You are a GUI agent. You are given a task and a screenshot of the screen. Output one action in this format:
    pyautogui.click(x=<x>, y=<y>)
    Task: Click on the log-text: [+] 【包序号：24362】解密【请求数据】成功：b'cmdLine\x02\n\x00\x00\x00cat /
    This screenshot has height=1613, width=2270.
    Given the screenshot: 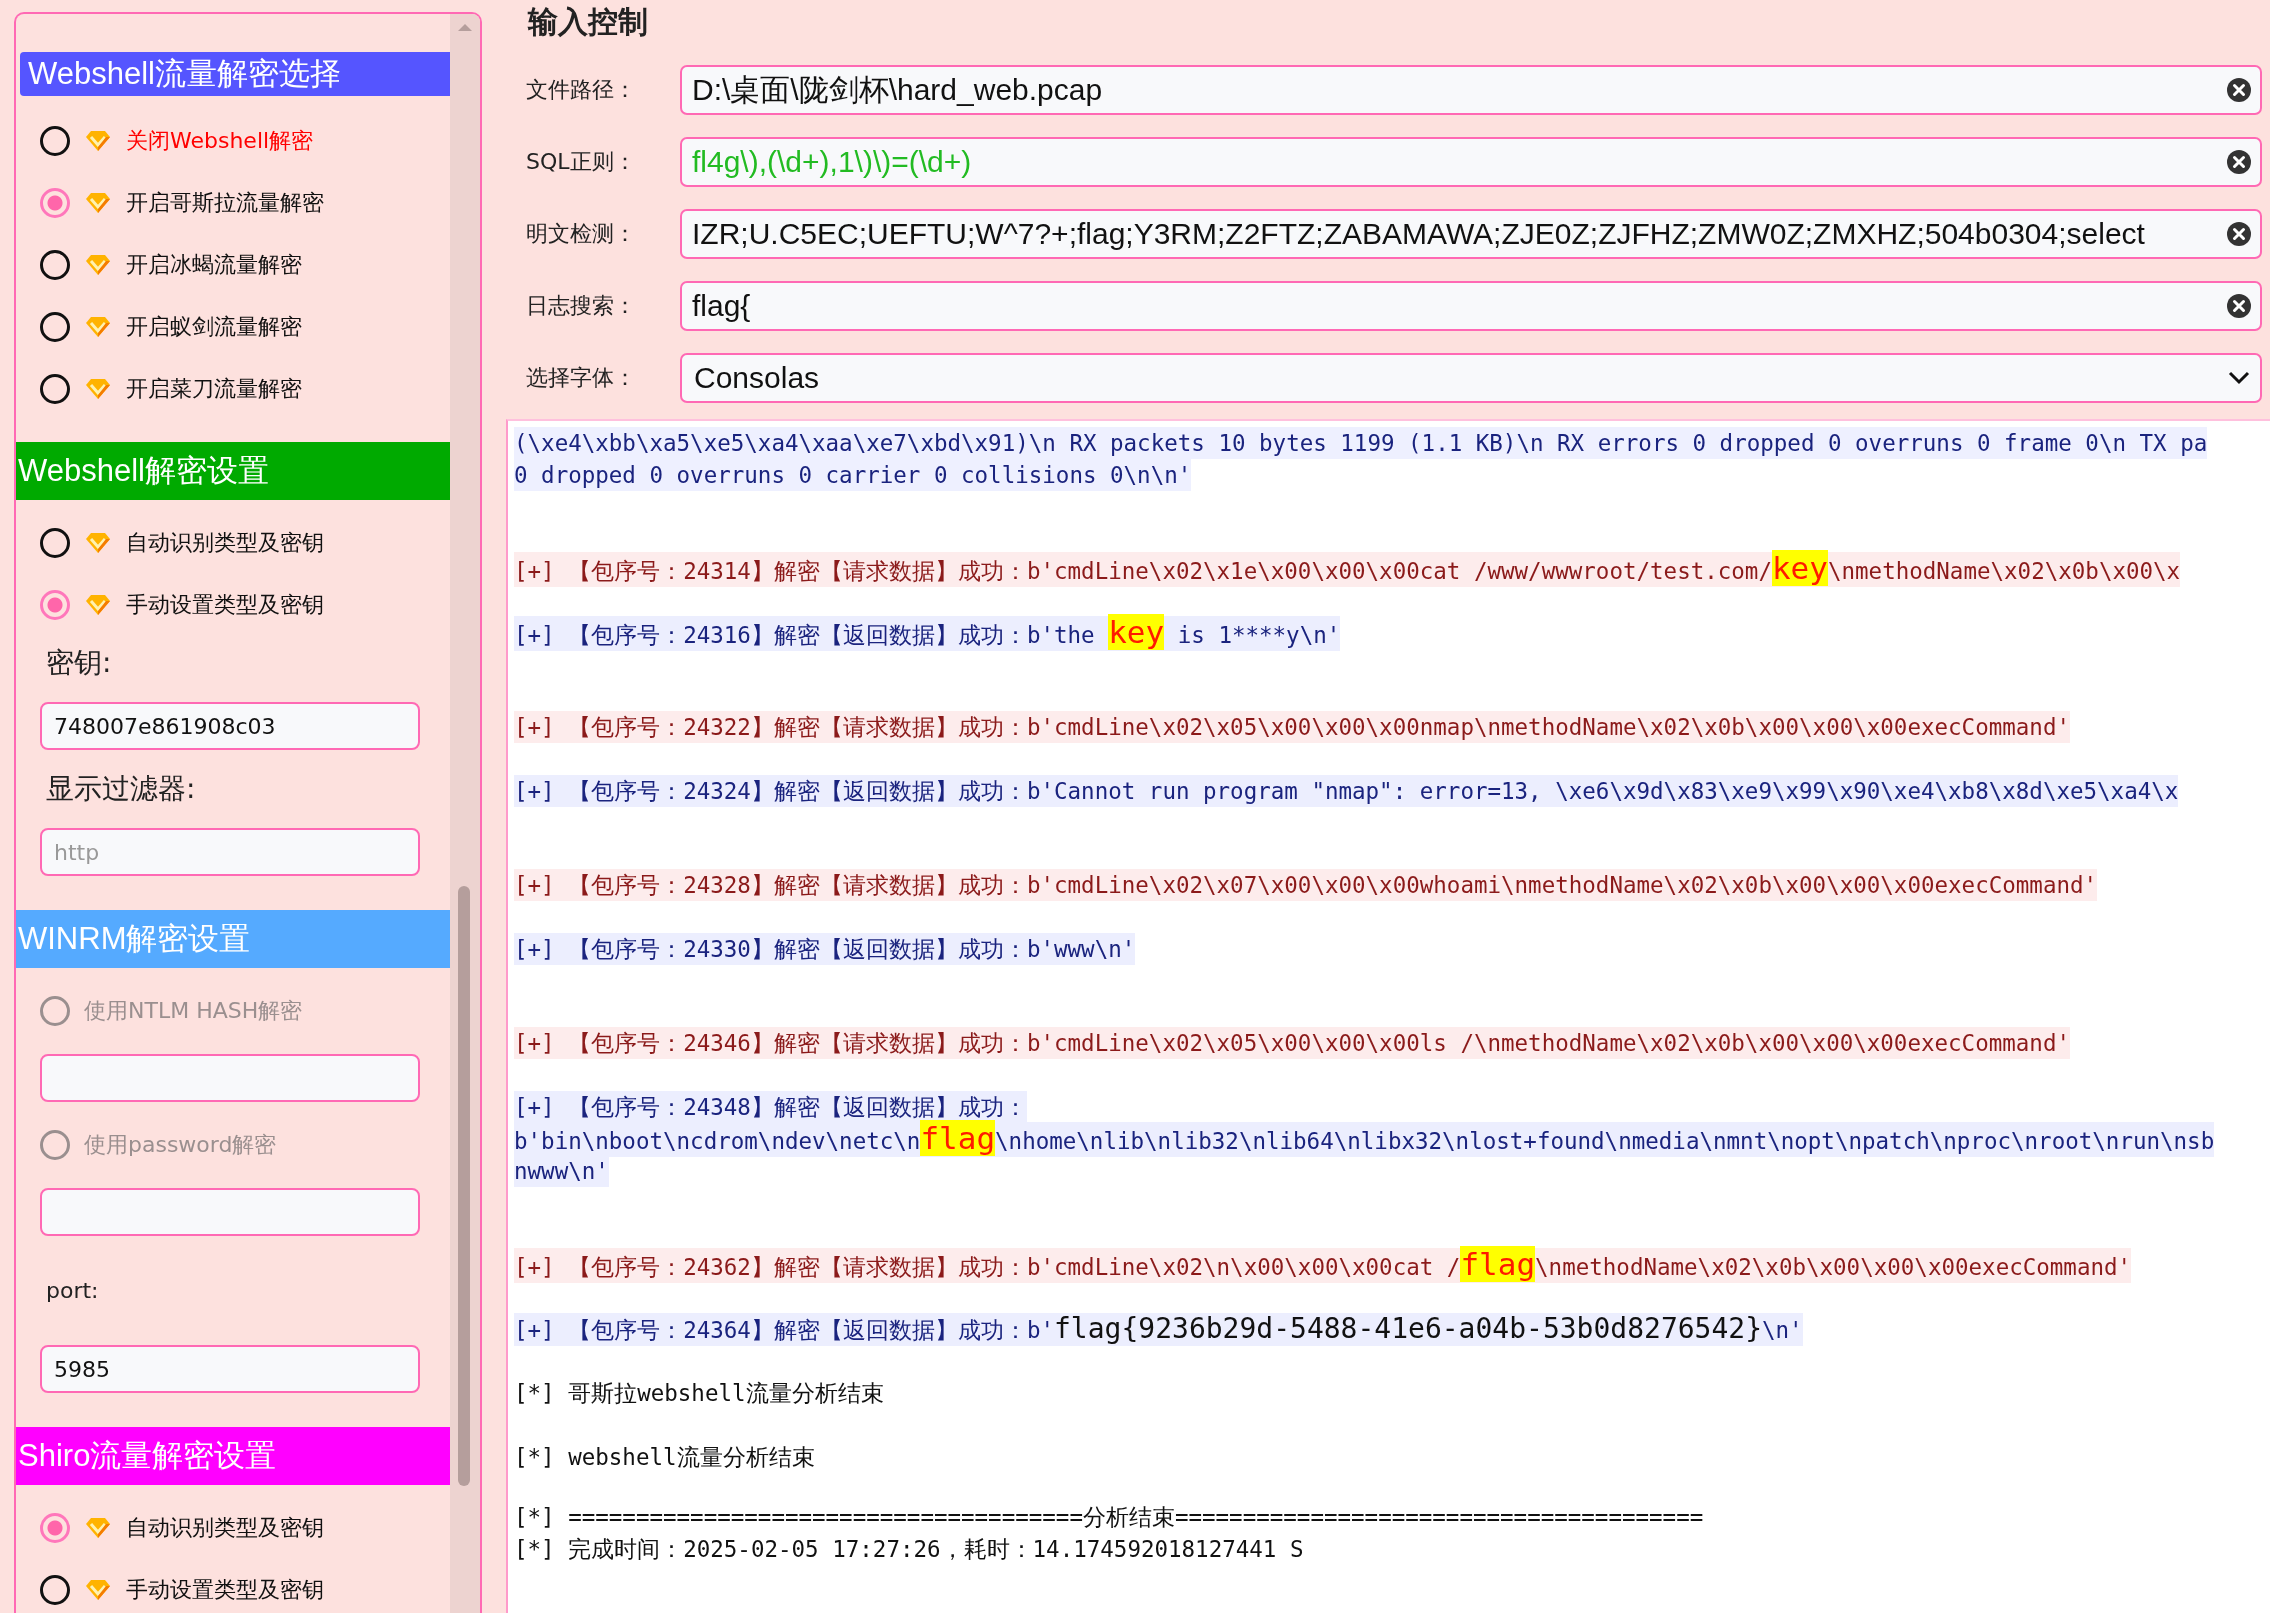 What is the action you would take?
    pyautogui.click(x=987, y=1266)
    